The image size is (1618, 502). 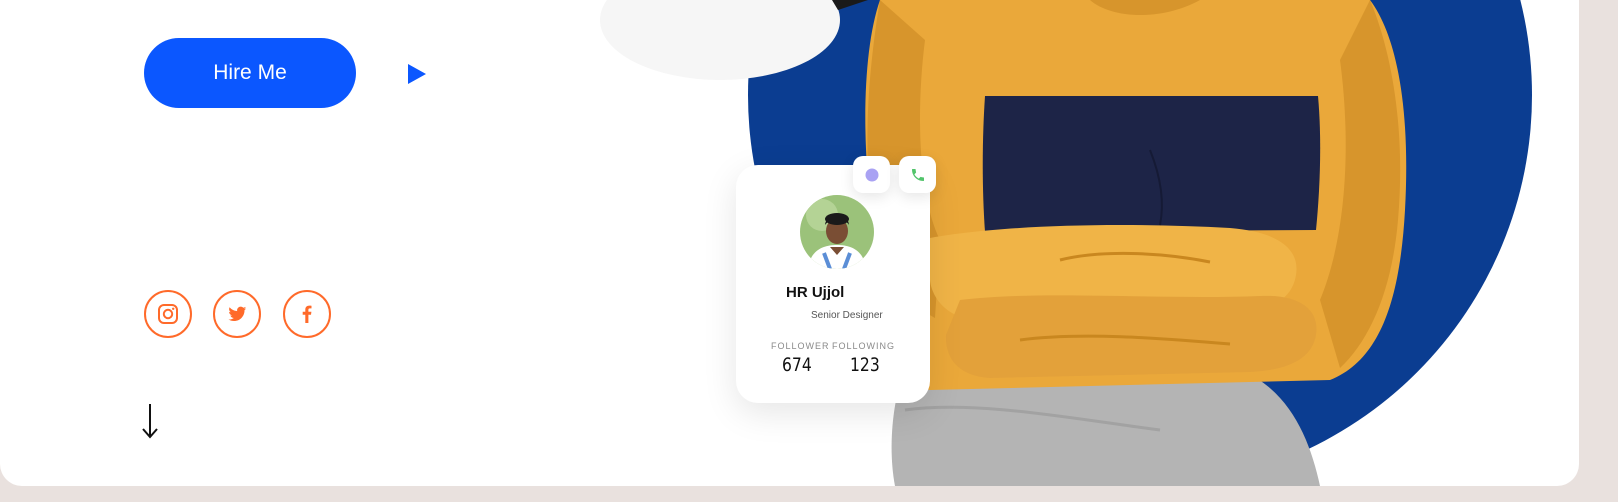 What do you see at coordinates (837, 232) in the screenshot?
I see `avatar` at bounding box center [837, 232].